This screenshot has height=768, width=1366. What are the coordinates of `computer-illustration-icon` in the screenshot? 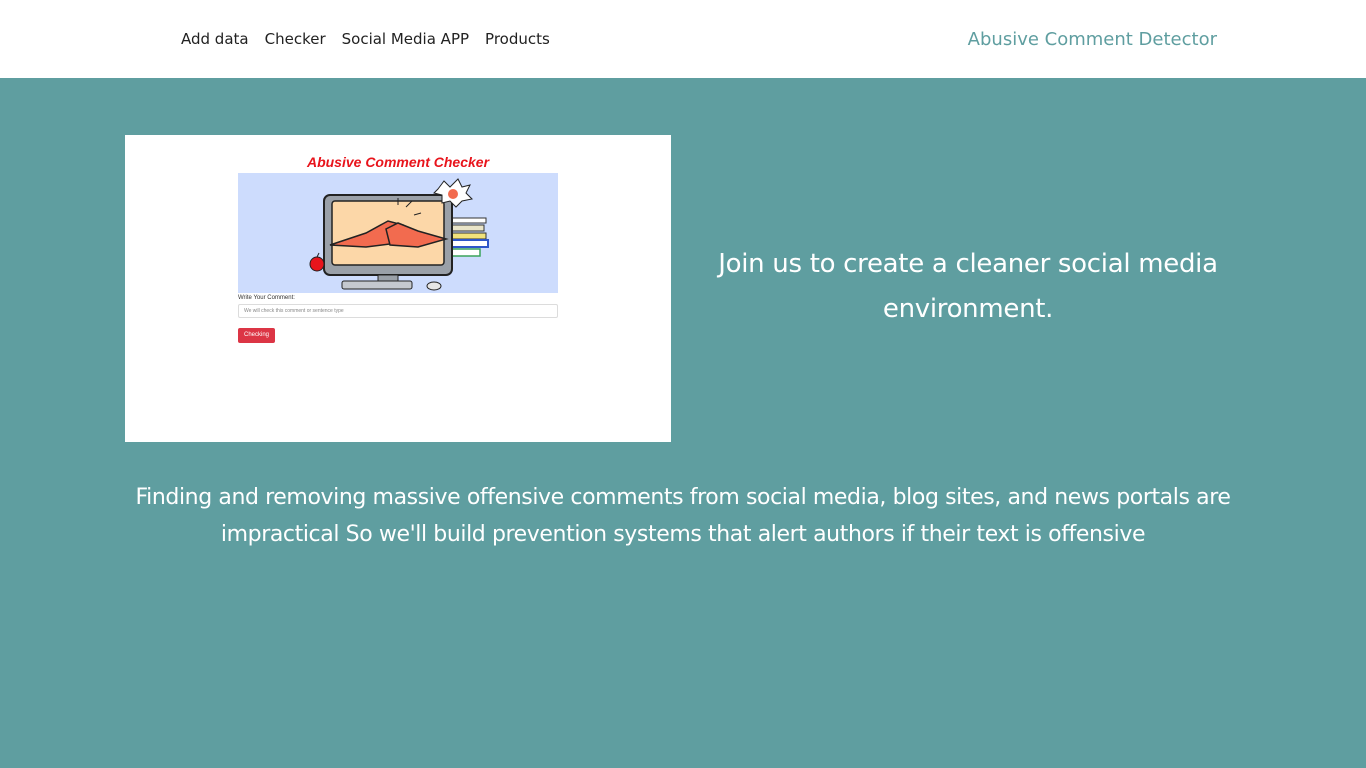 It's located at (399, 234).